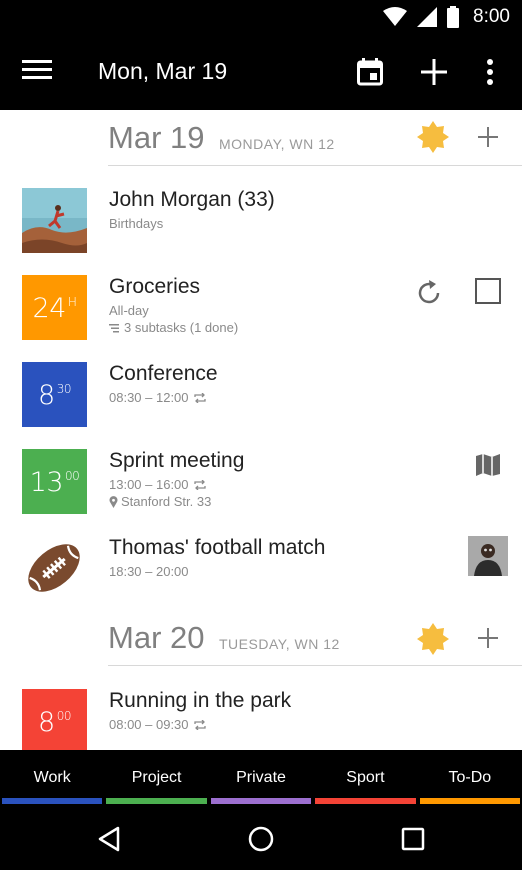 This screenshot has height=870, width=522. Describe the element at coordinates (370, 72) in the screenshot. I see `calendar-today-icon` at that location.